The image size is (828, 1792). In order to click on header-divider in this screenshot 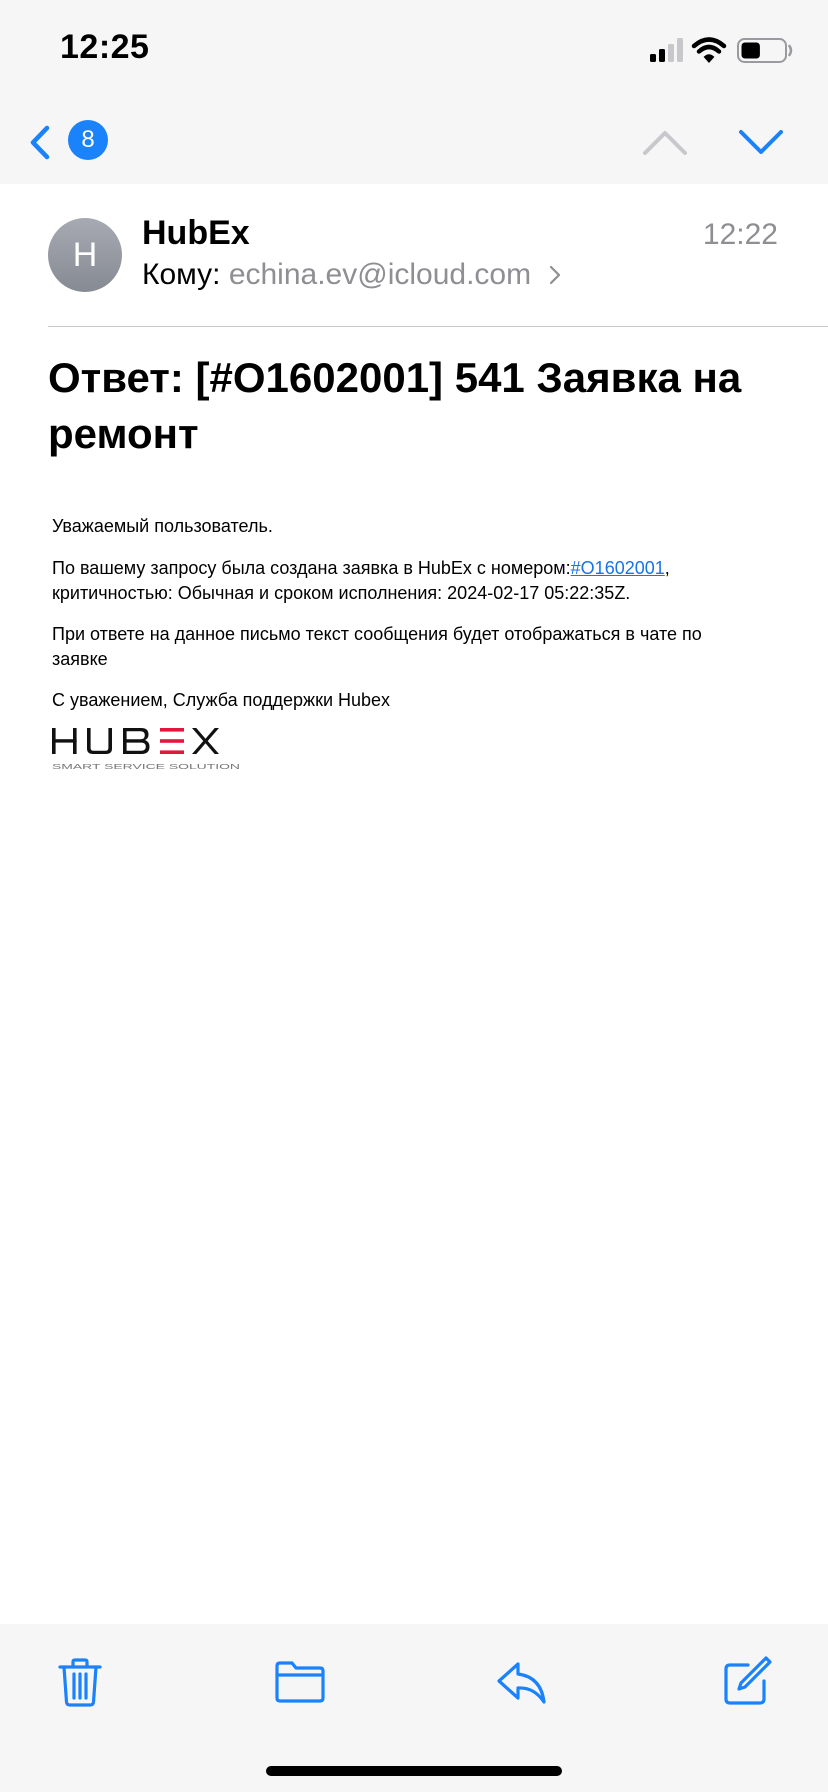, I will do `click(438, 326)`.